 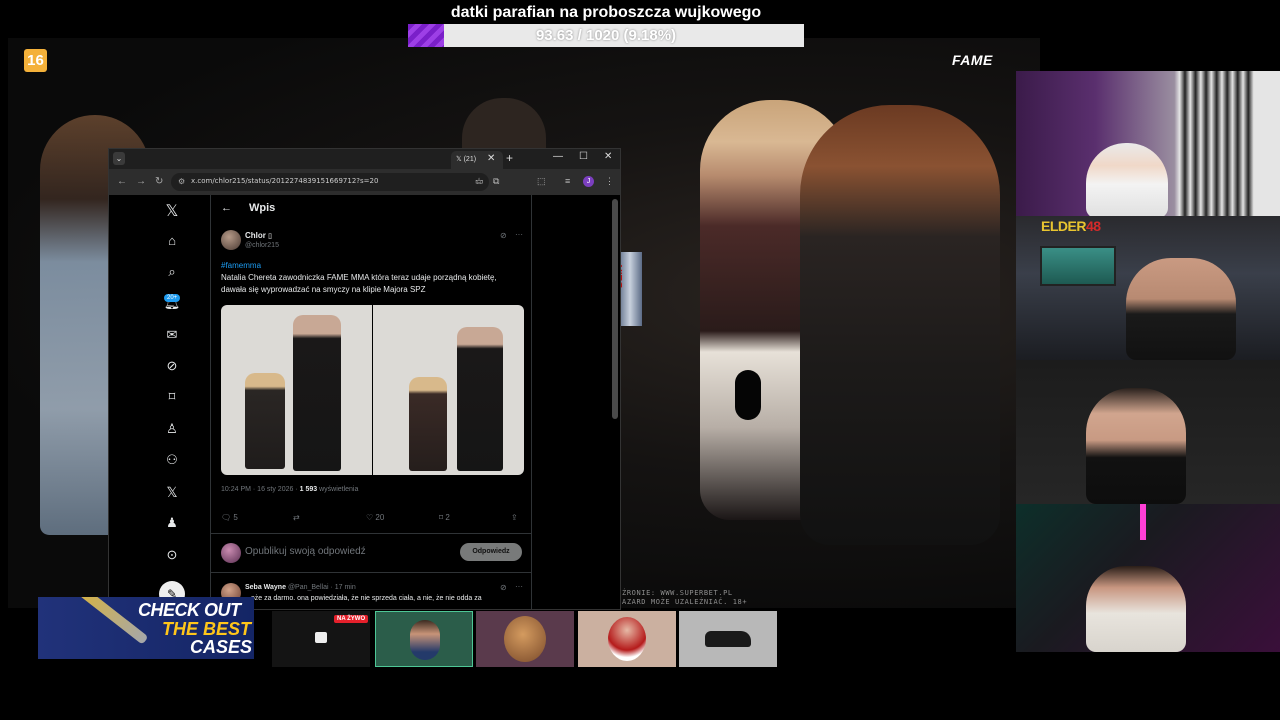 What do you see at coordinates (226, 208) in the screenshot?
I see `back-arrow-icon: ←` at bounding box center [226, 208].